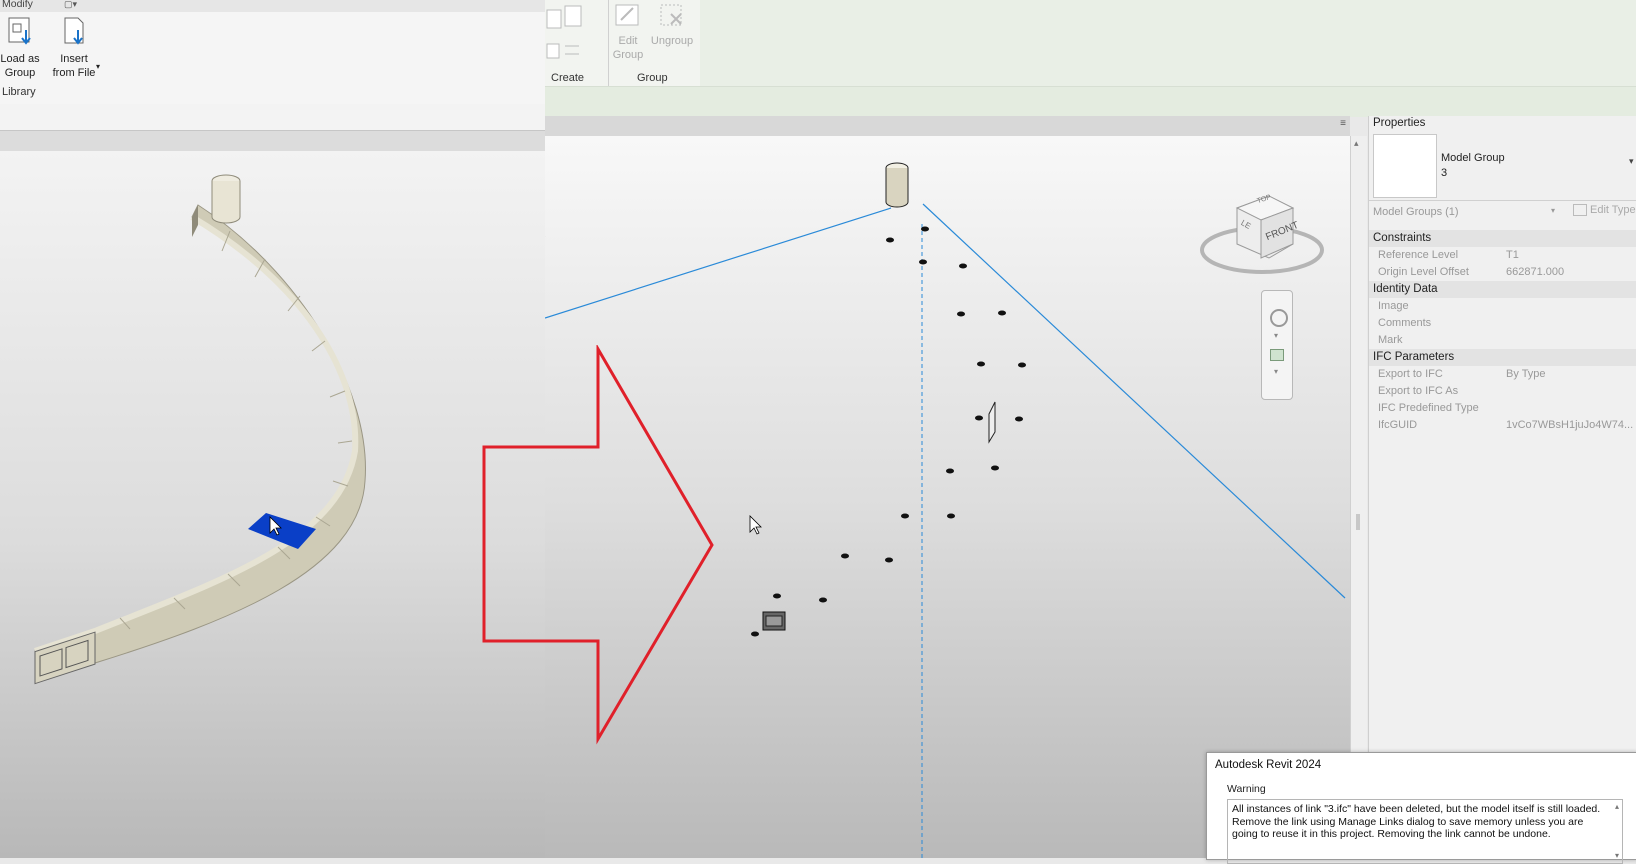 The image size is (1636, 864). I want to click on steering-wheel-icon, so click(1279, 318).